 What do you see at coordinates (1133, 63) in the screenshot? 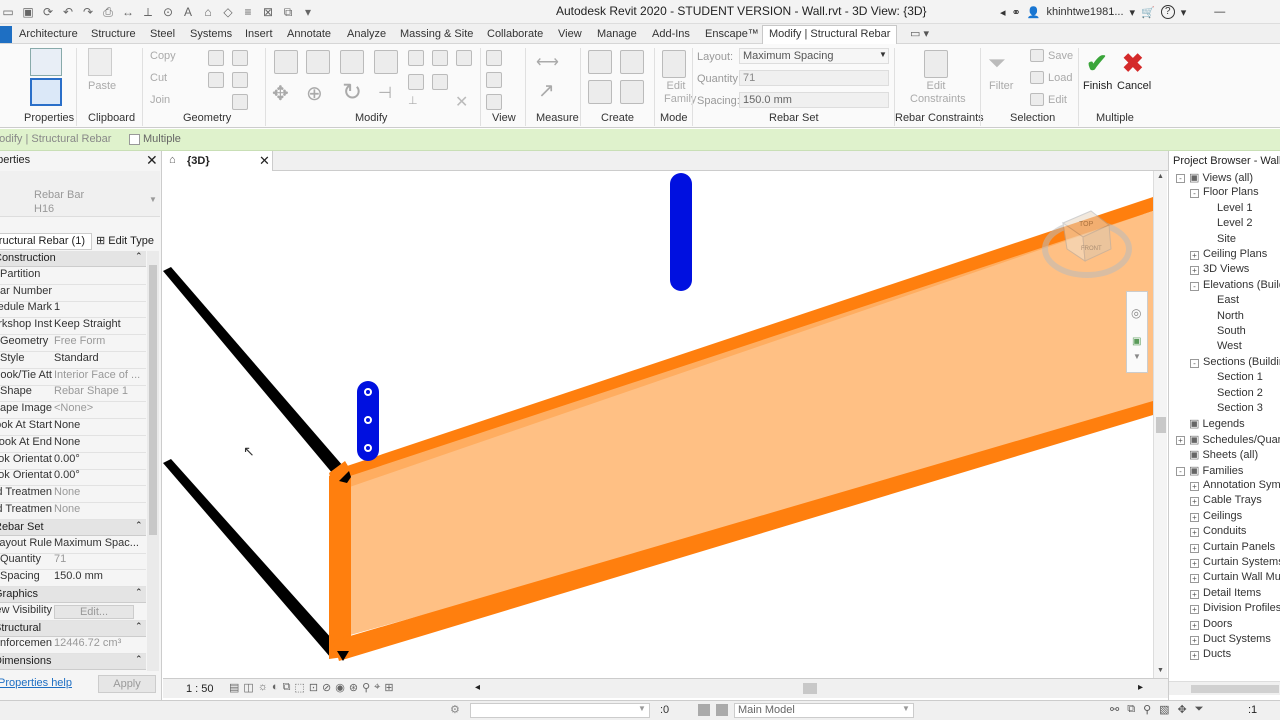
I see `cancel-x-icon: ✖` at bounding box center [1133, 63].